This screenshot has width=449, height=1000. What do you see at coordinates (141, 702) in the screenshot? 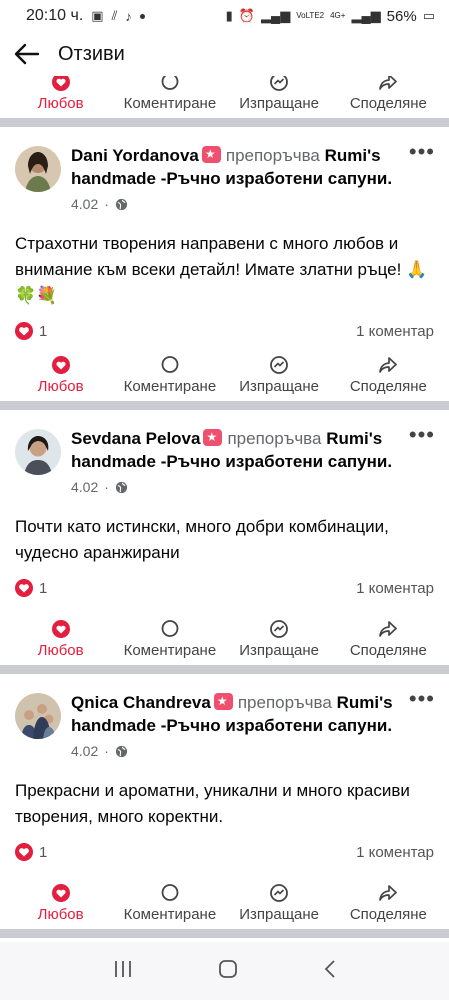
I see `author-name: Qnica Chandreva` at bounding box center [141, 702].